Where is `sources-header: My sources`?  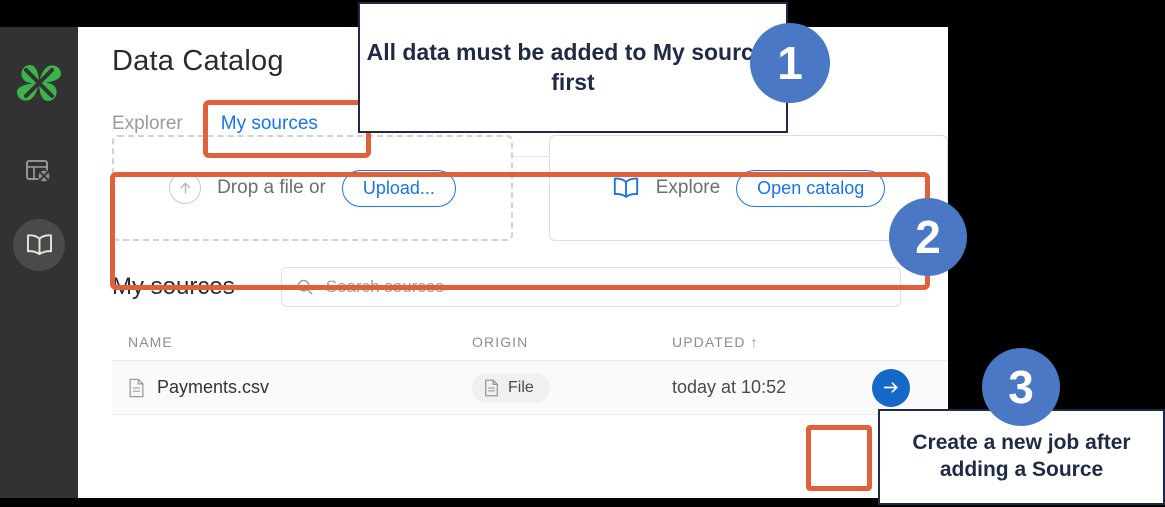
sources-header: My sources is located at coordinates (530, 287).